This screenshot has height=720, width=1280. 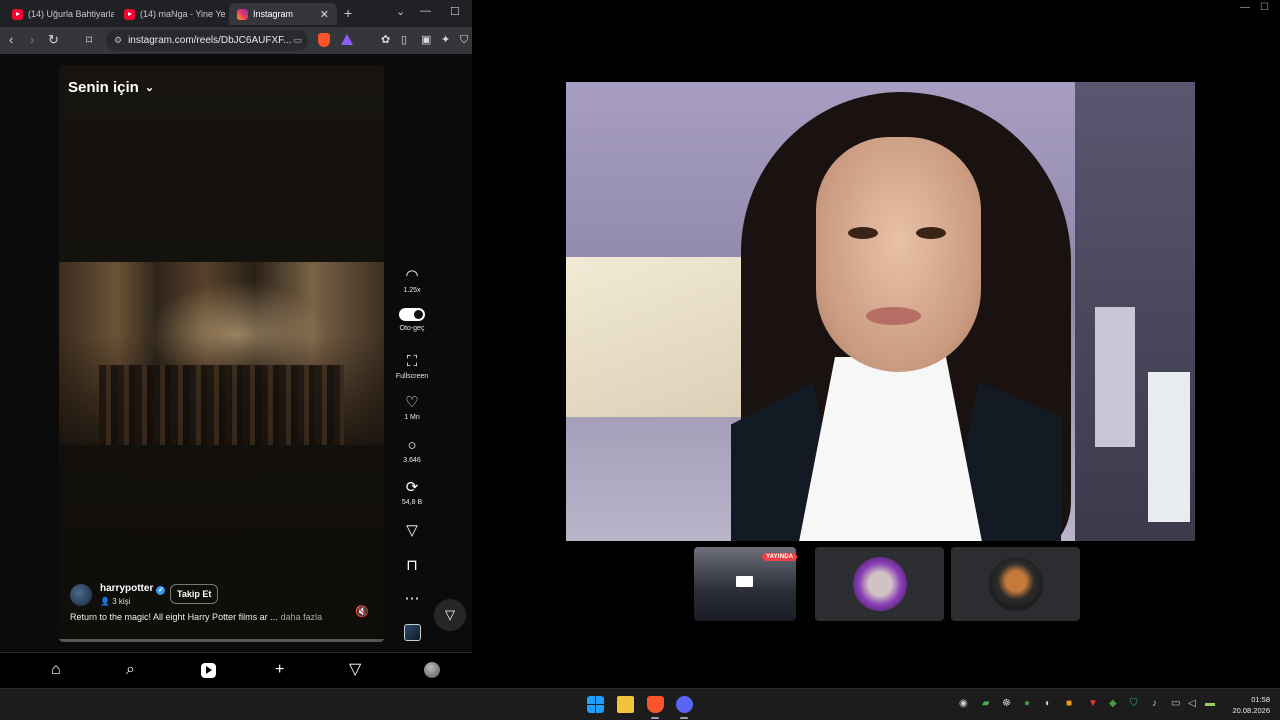 What do you see at coordinates (404, 40) in the screenshot?
I see `sidebar-icon: ▯` at bounding box center [404, 40].